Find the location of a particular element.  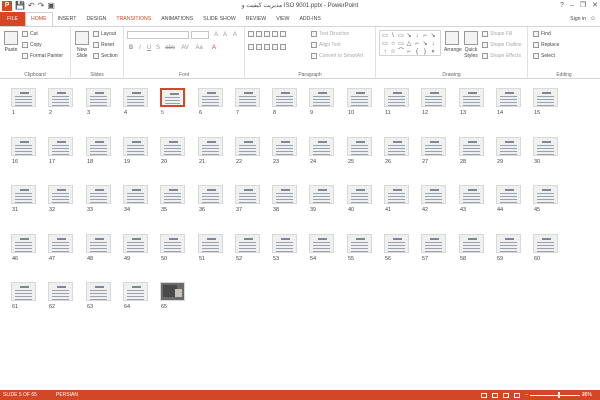

shape-star-icon: ☆ is located at coordinates (393, 52).